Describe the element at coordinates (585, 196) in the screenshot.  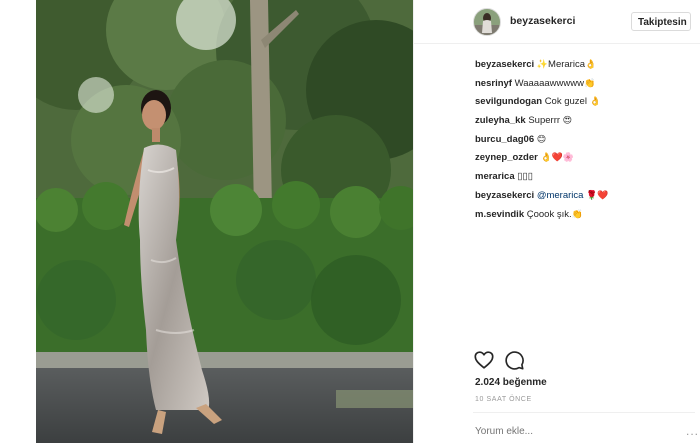
I see `comment: beyzasekerci @merarica 🌹❤️` at that location.